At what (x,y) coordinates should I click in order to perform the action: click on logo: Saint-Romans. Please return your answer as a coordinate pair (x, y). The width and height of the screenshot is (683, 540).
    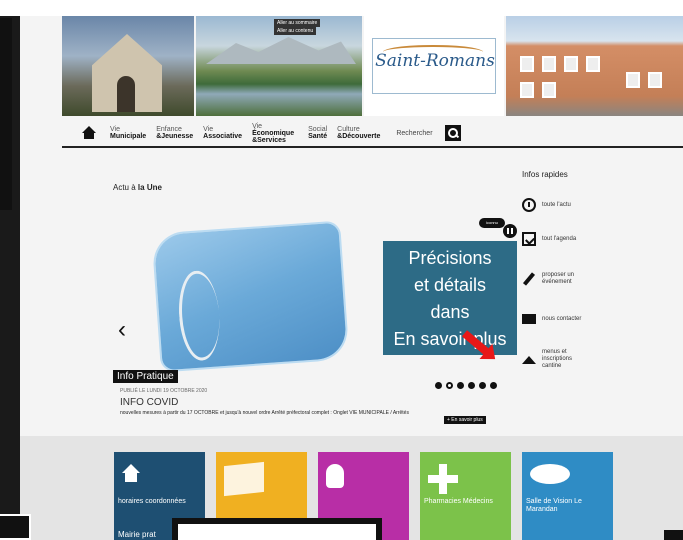
    Looking at the image, I should click on (434, 66).